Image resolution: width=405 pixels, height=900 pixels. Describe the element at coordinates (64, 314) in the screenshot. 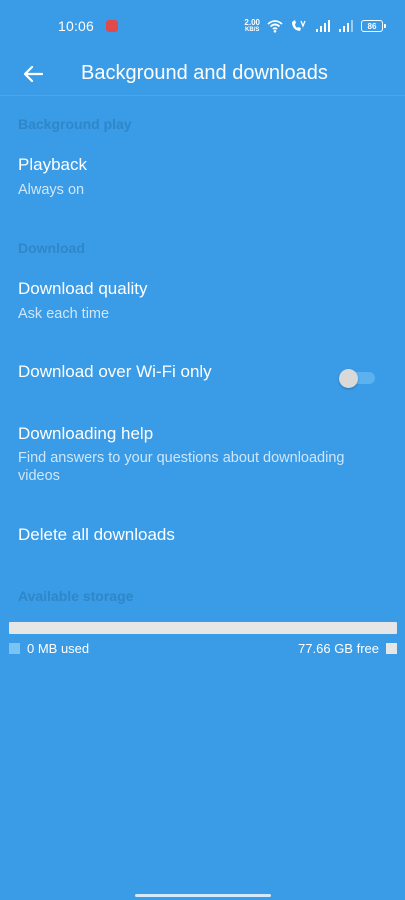

I see `setting-download-quality-value: Ask each time` at that location.